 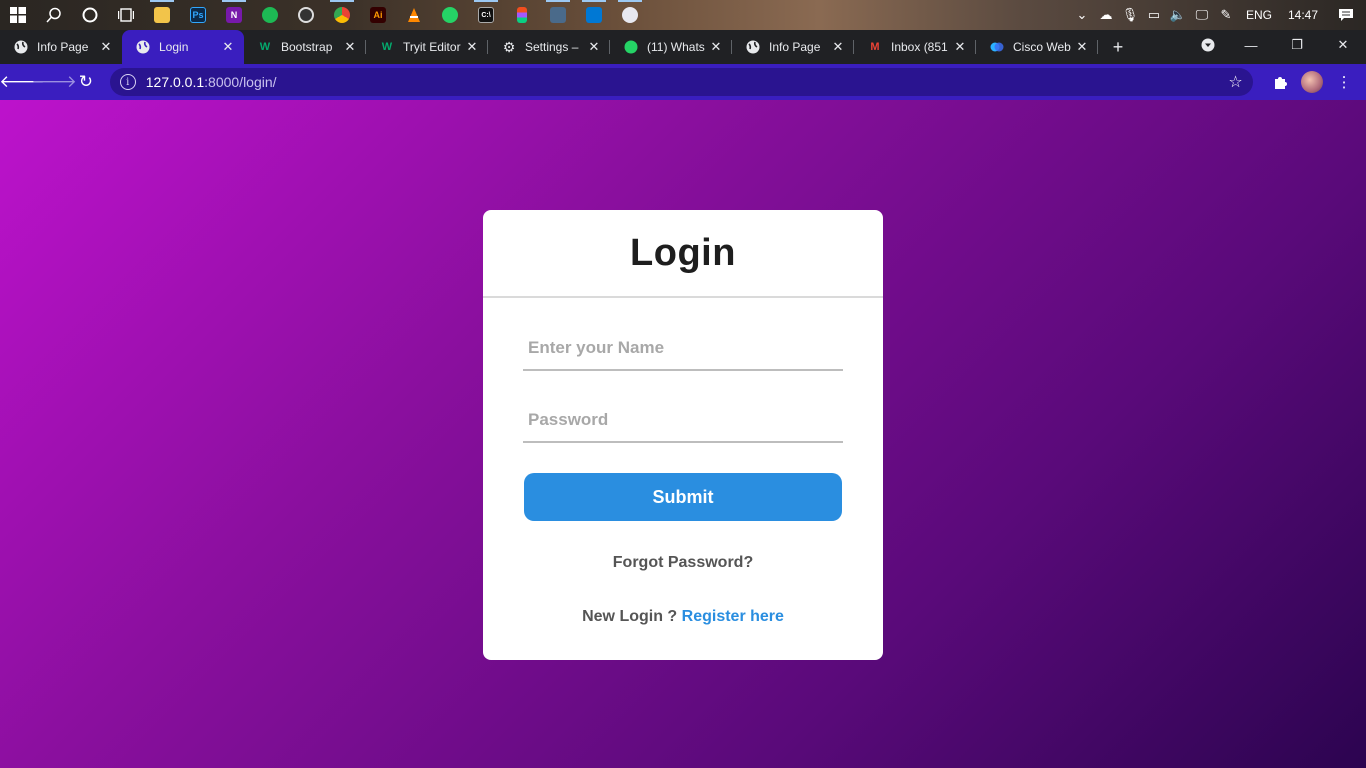 I want to click on info-icon: i, so click(x=127, y=82).